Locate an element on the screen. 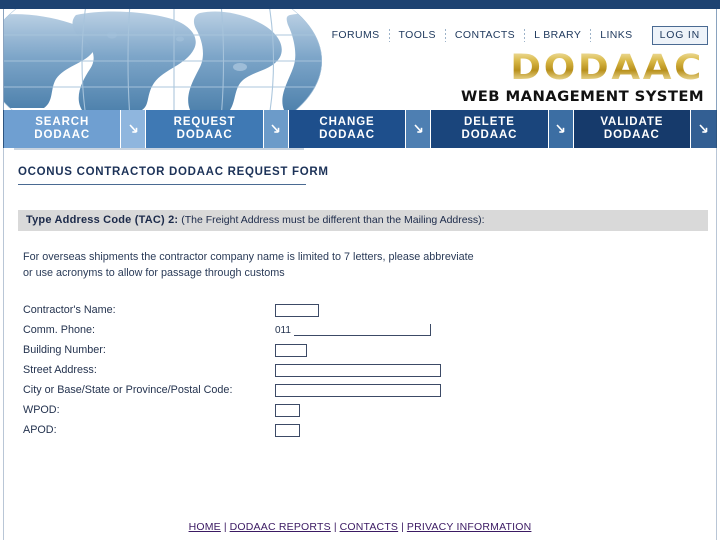 Image resolution: width=720 pixels, height=540 pixels. footer-link-home: HOME is located at coordinates (205, 527).